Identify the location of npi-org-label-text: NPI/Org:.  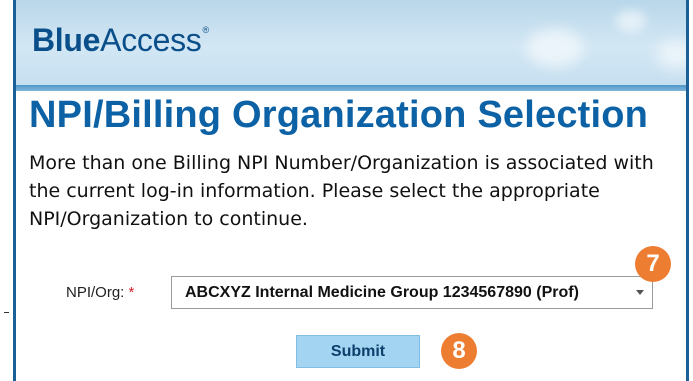
(95, 292).